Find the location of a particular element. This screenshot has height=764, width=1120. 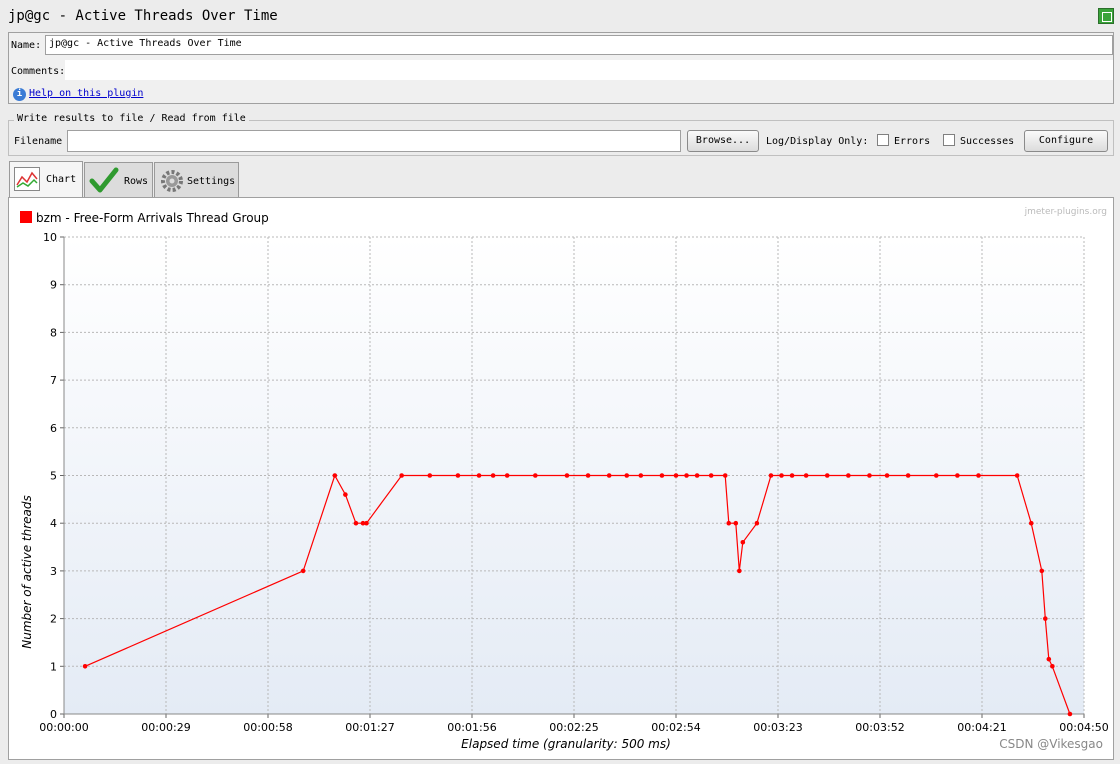

configure-button: Configure is located at coordinates (1066, 141).